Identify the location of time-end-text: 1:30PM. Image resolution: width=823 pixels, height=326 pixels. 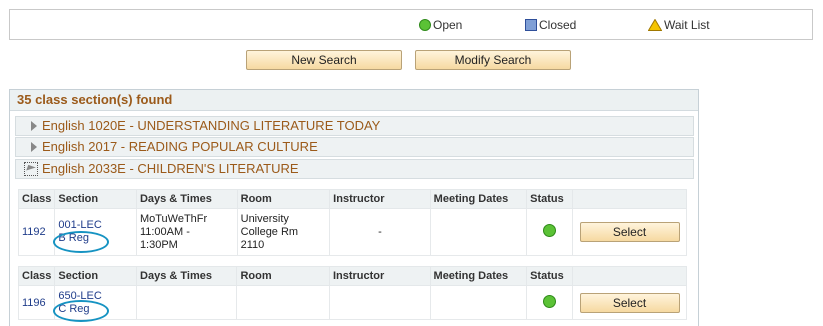
(158, 244).